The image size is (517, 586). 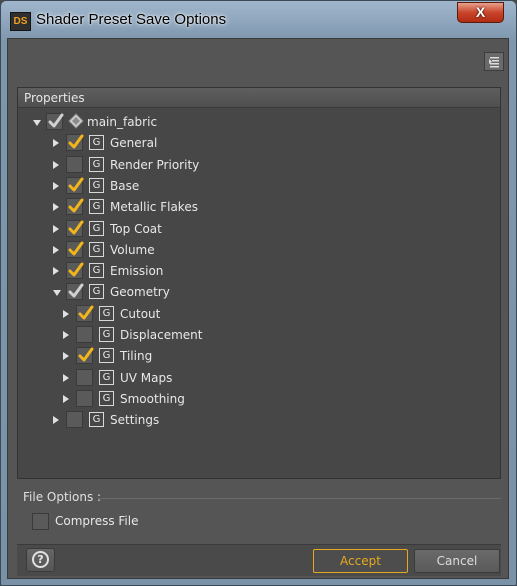 I want to click on tree-row: G Volume, so click(x=259, y=250).